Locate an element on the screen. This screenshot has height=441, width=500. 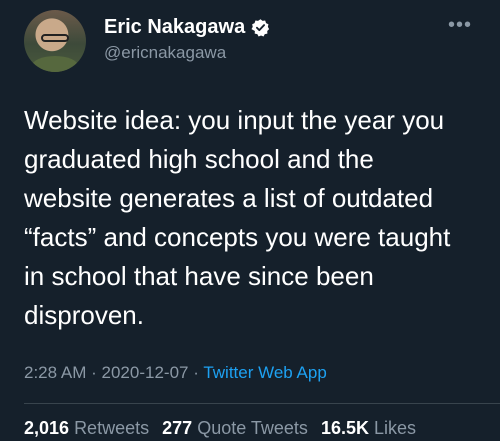
retweets-label: Retweets is located at coordinates (112, 428).